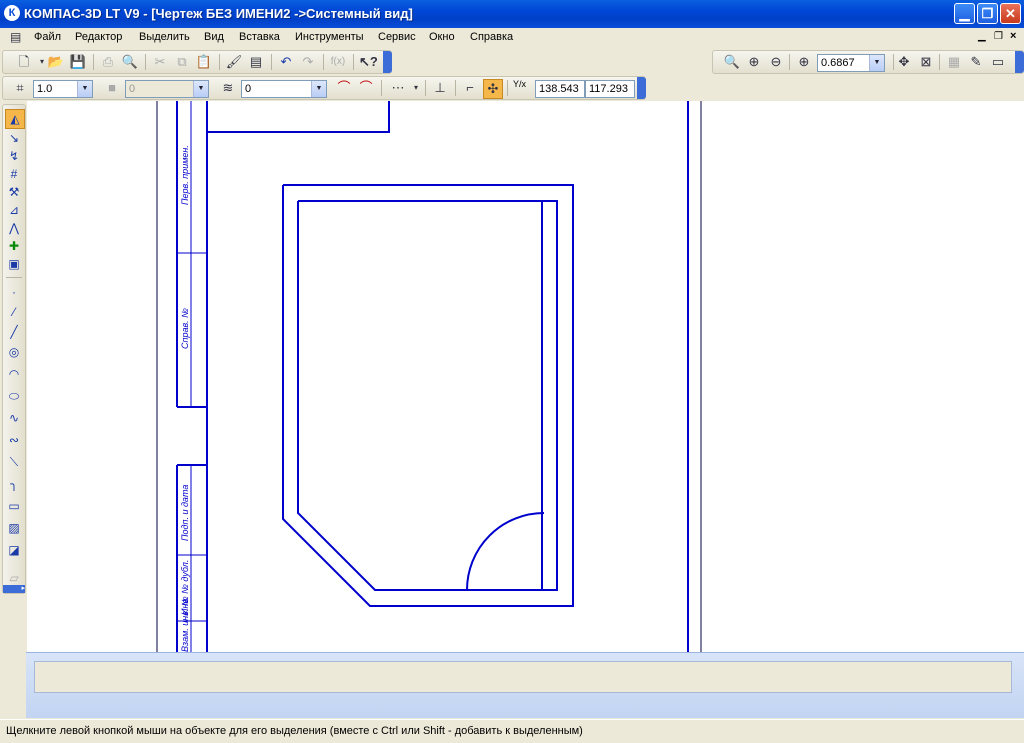 The width and height of the screenshot is (1024, 743). I want to click on restore-button: ❐, so click(987, 13).